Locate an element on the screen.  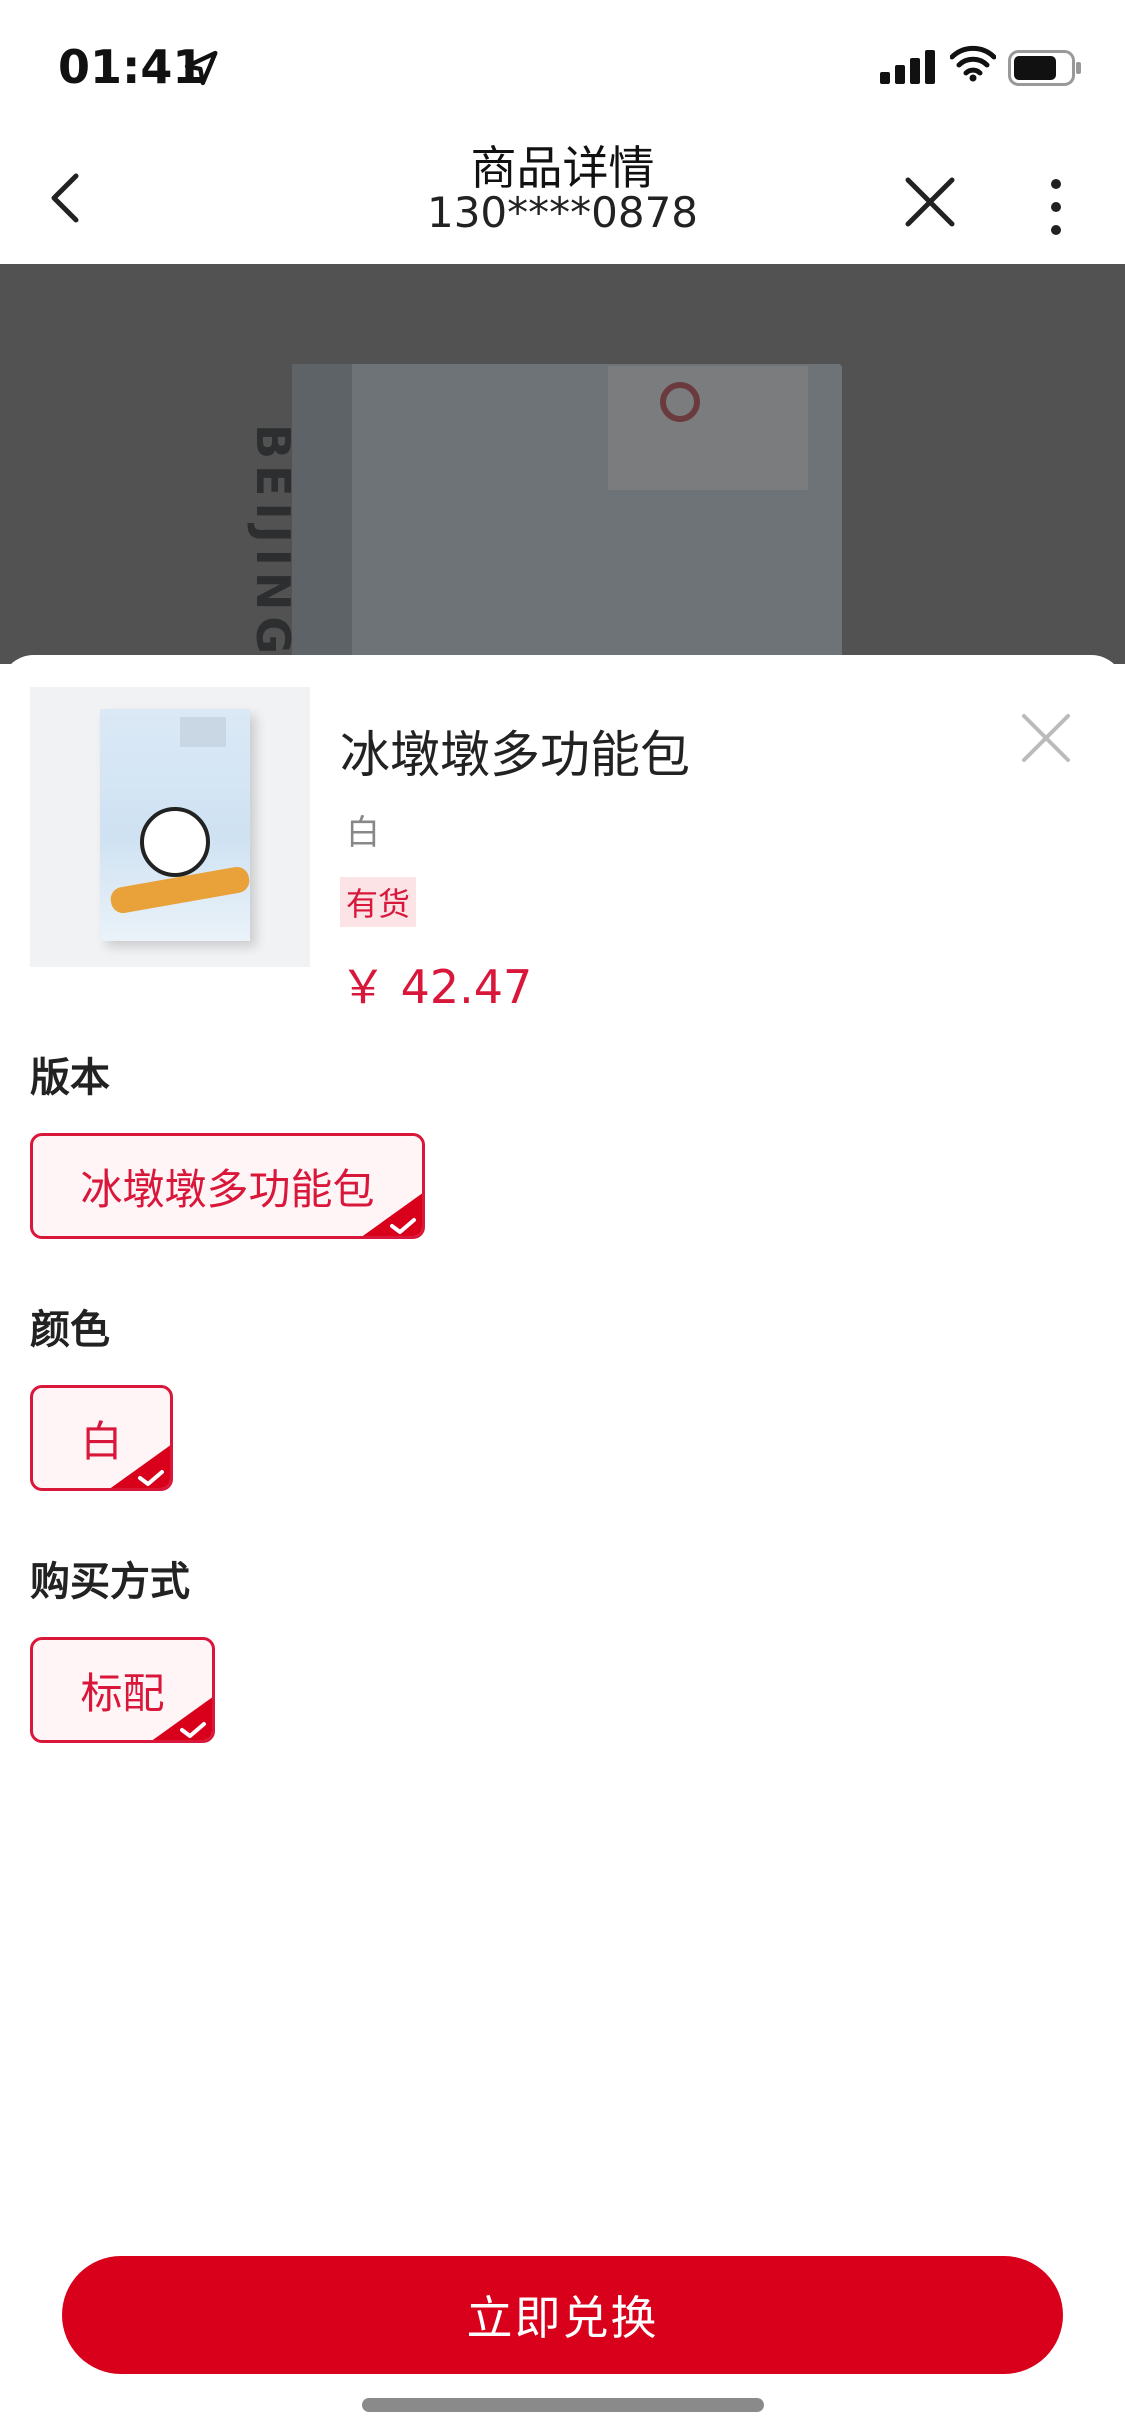
product-price: ￥ 42.47 is located at coordinates (436, 987).